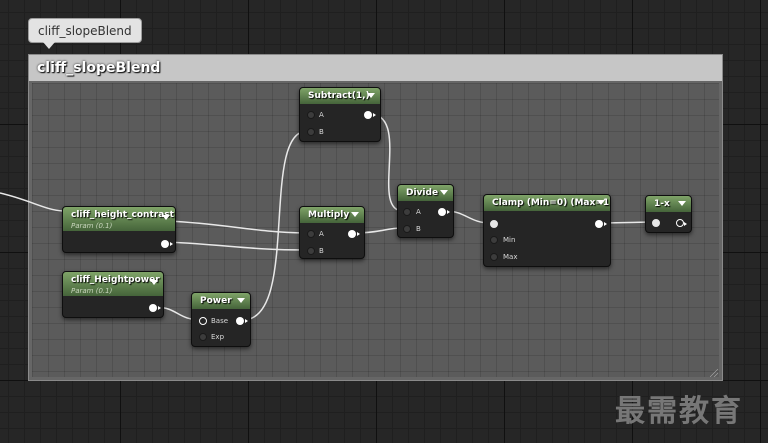 The image size is (768, 443). What do you see at coordinates (679, 411) in the screenshot?
I see `watermark-text: 最需教育` at bounding box center [679, 411].